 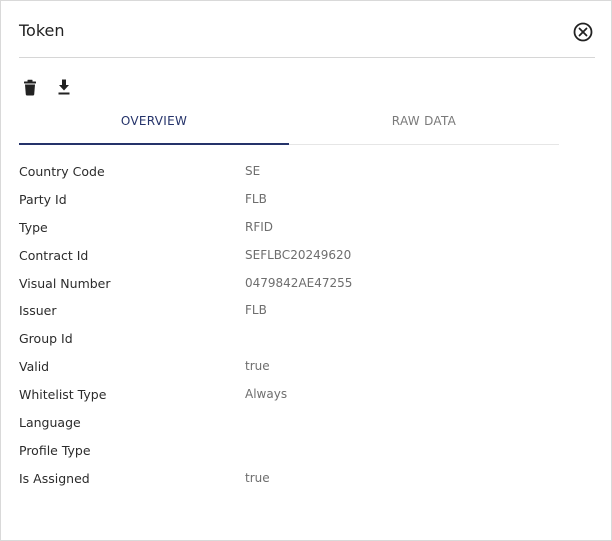 I want to click on property-key: Type, so click(x=33, y=227).